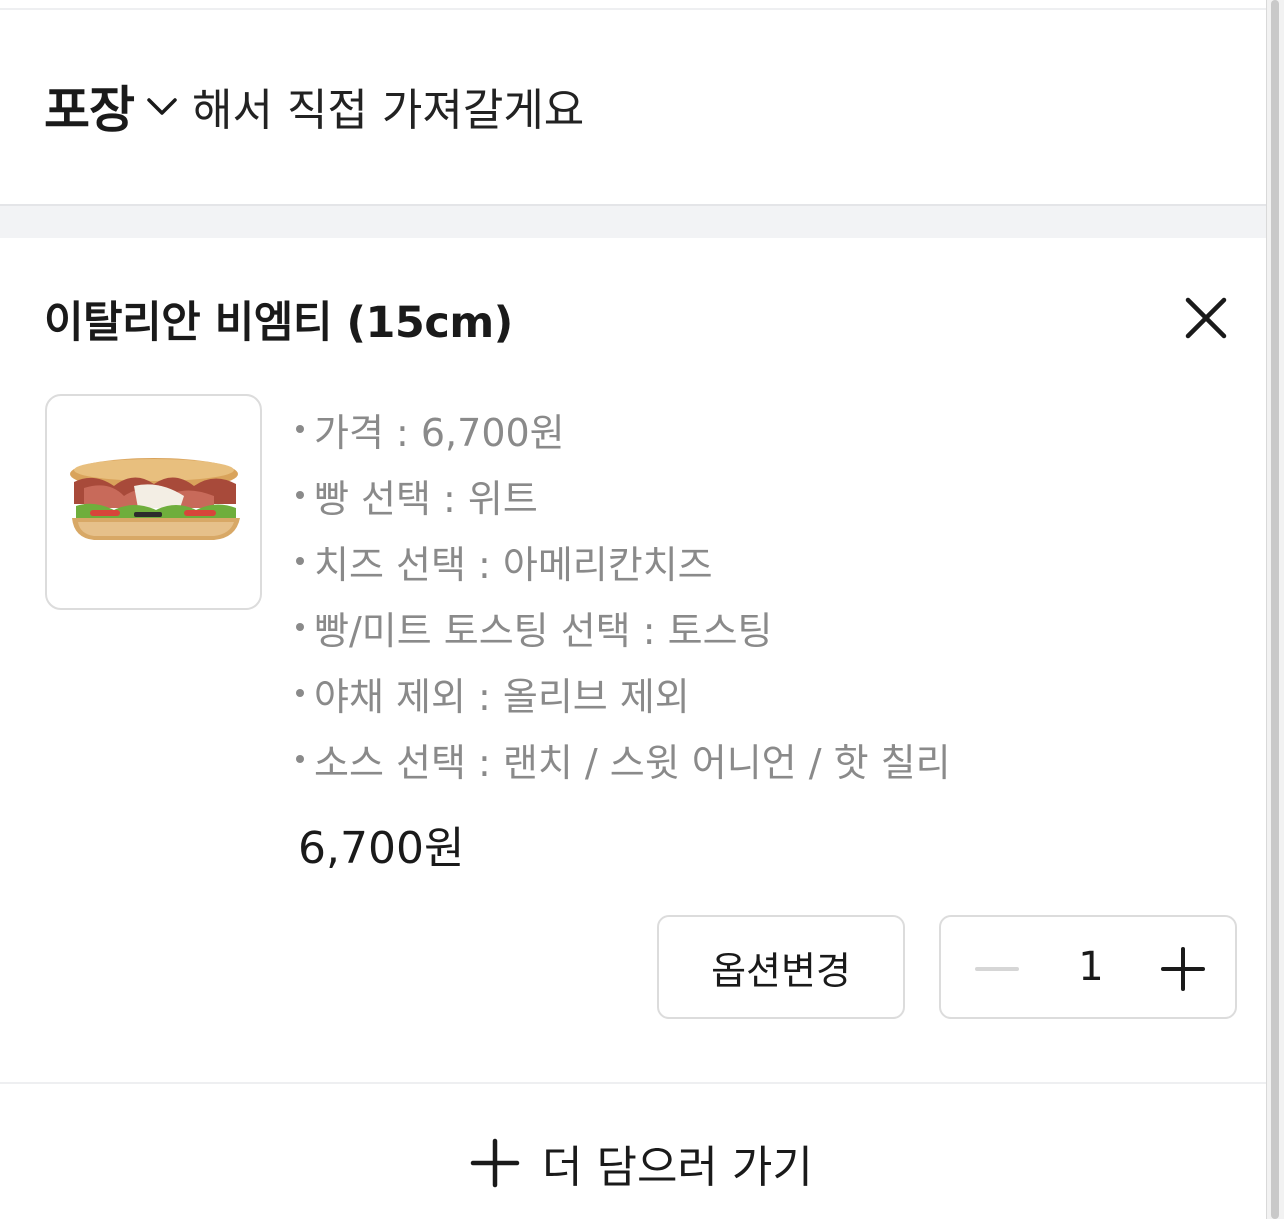 The image size is (1284, 1219). What do you see at coordinates (1206, 318) in the screenshot?
I see `close-icon` at bounding box center [1206, 318].